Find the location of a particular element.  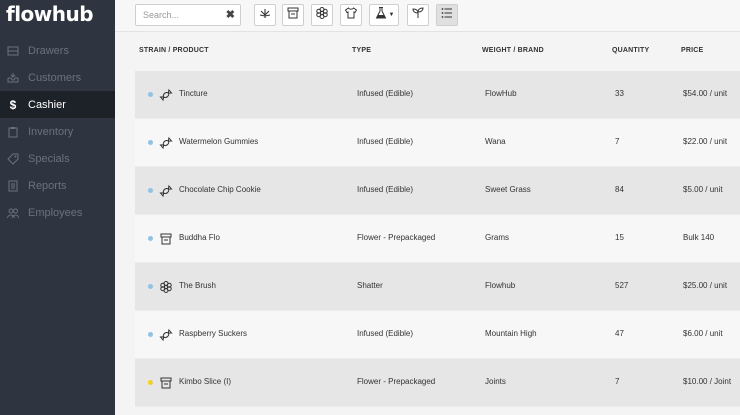

sprout-icon is located at coordinates (418, 15).